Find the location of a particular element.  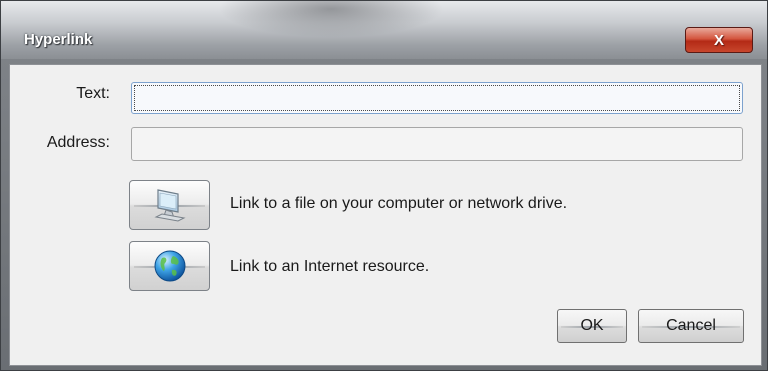

text-input is located at coordinates (437, 98).